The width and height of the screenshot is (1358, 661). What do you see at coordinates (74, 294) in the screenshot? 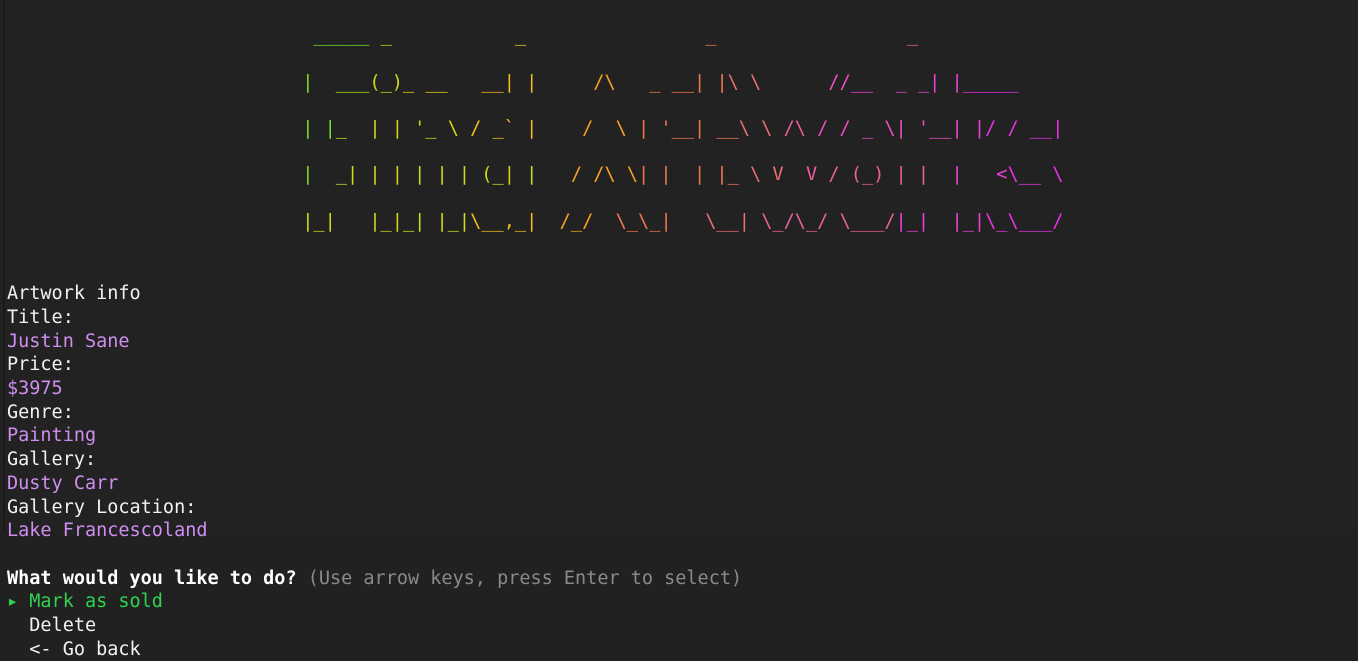
I see `artwork-info-heading: Artwork info` at bounding box center [74, 294].